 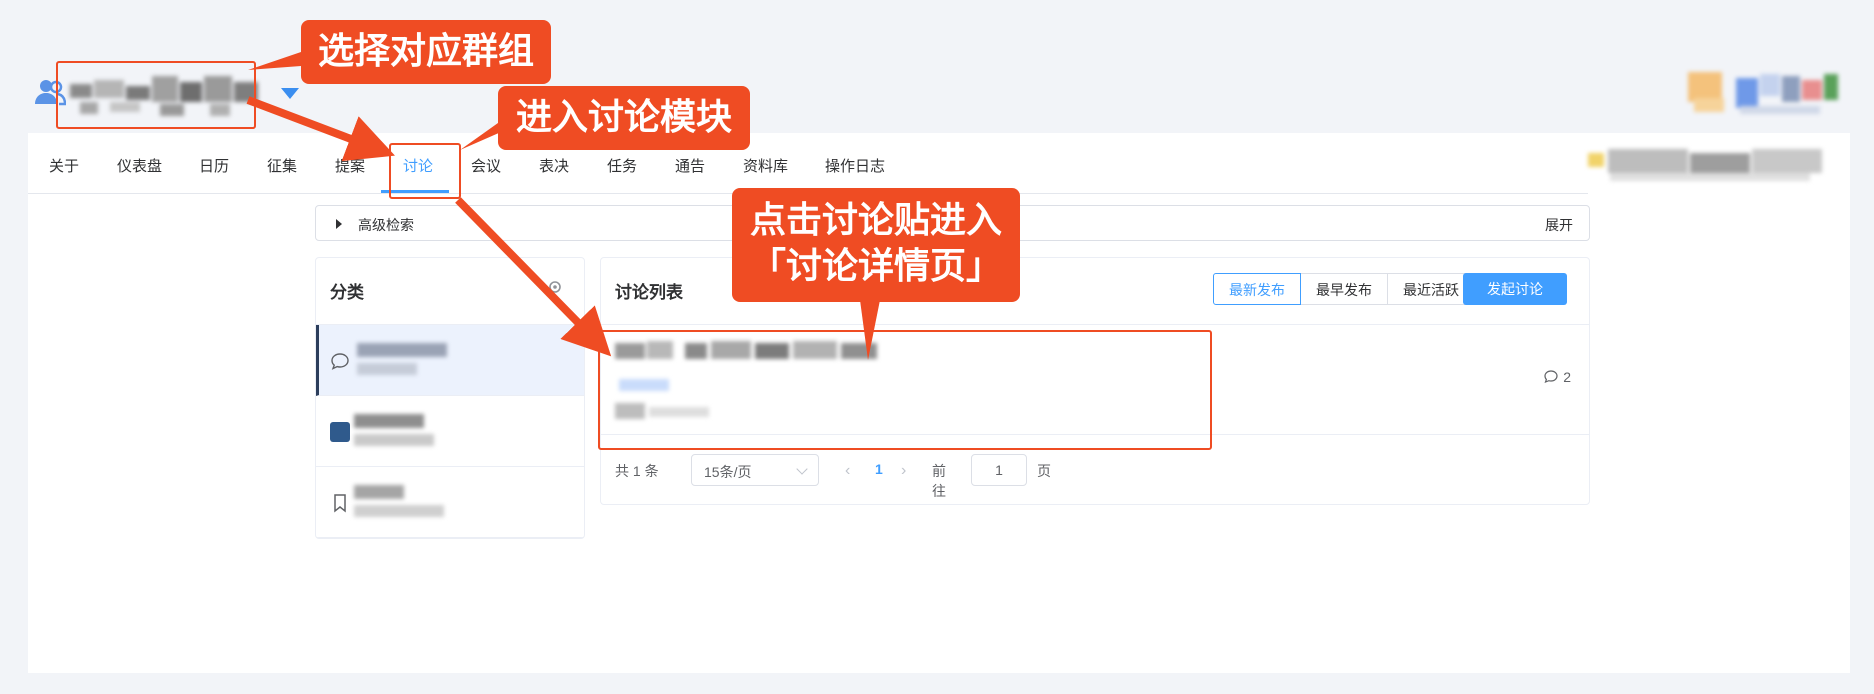 What do you see at coordinates (347, 292) in the screenshot?
I see `category-title: 分类` at bounding box center [347, 292].